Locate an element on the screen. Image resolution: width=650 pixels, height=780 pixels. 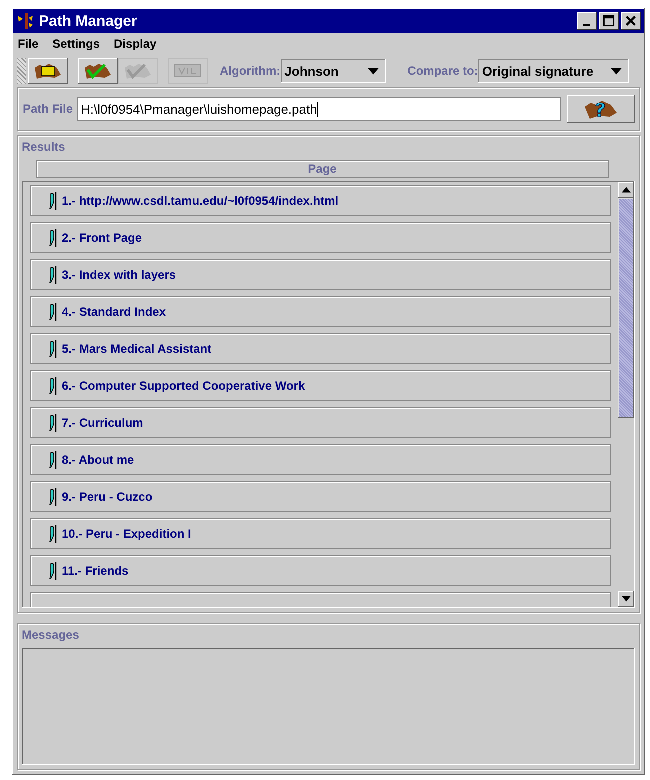
row-label: 5.- Mars Medical Assistant is located at coordinates (137, 349).